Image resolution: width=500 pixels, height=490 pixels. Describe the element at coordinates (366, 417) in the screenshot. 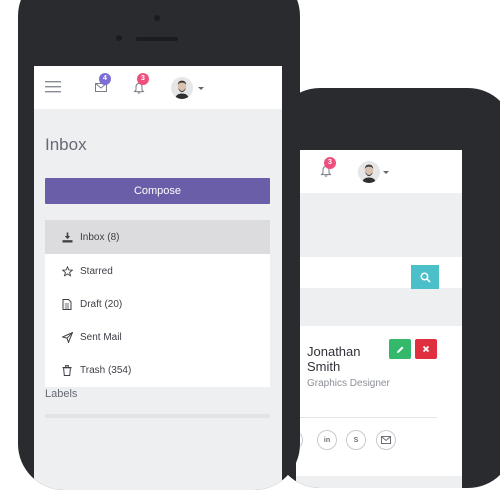

I see `card-divider` at that location.